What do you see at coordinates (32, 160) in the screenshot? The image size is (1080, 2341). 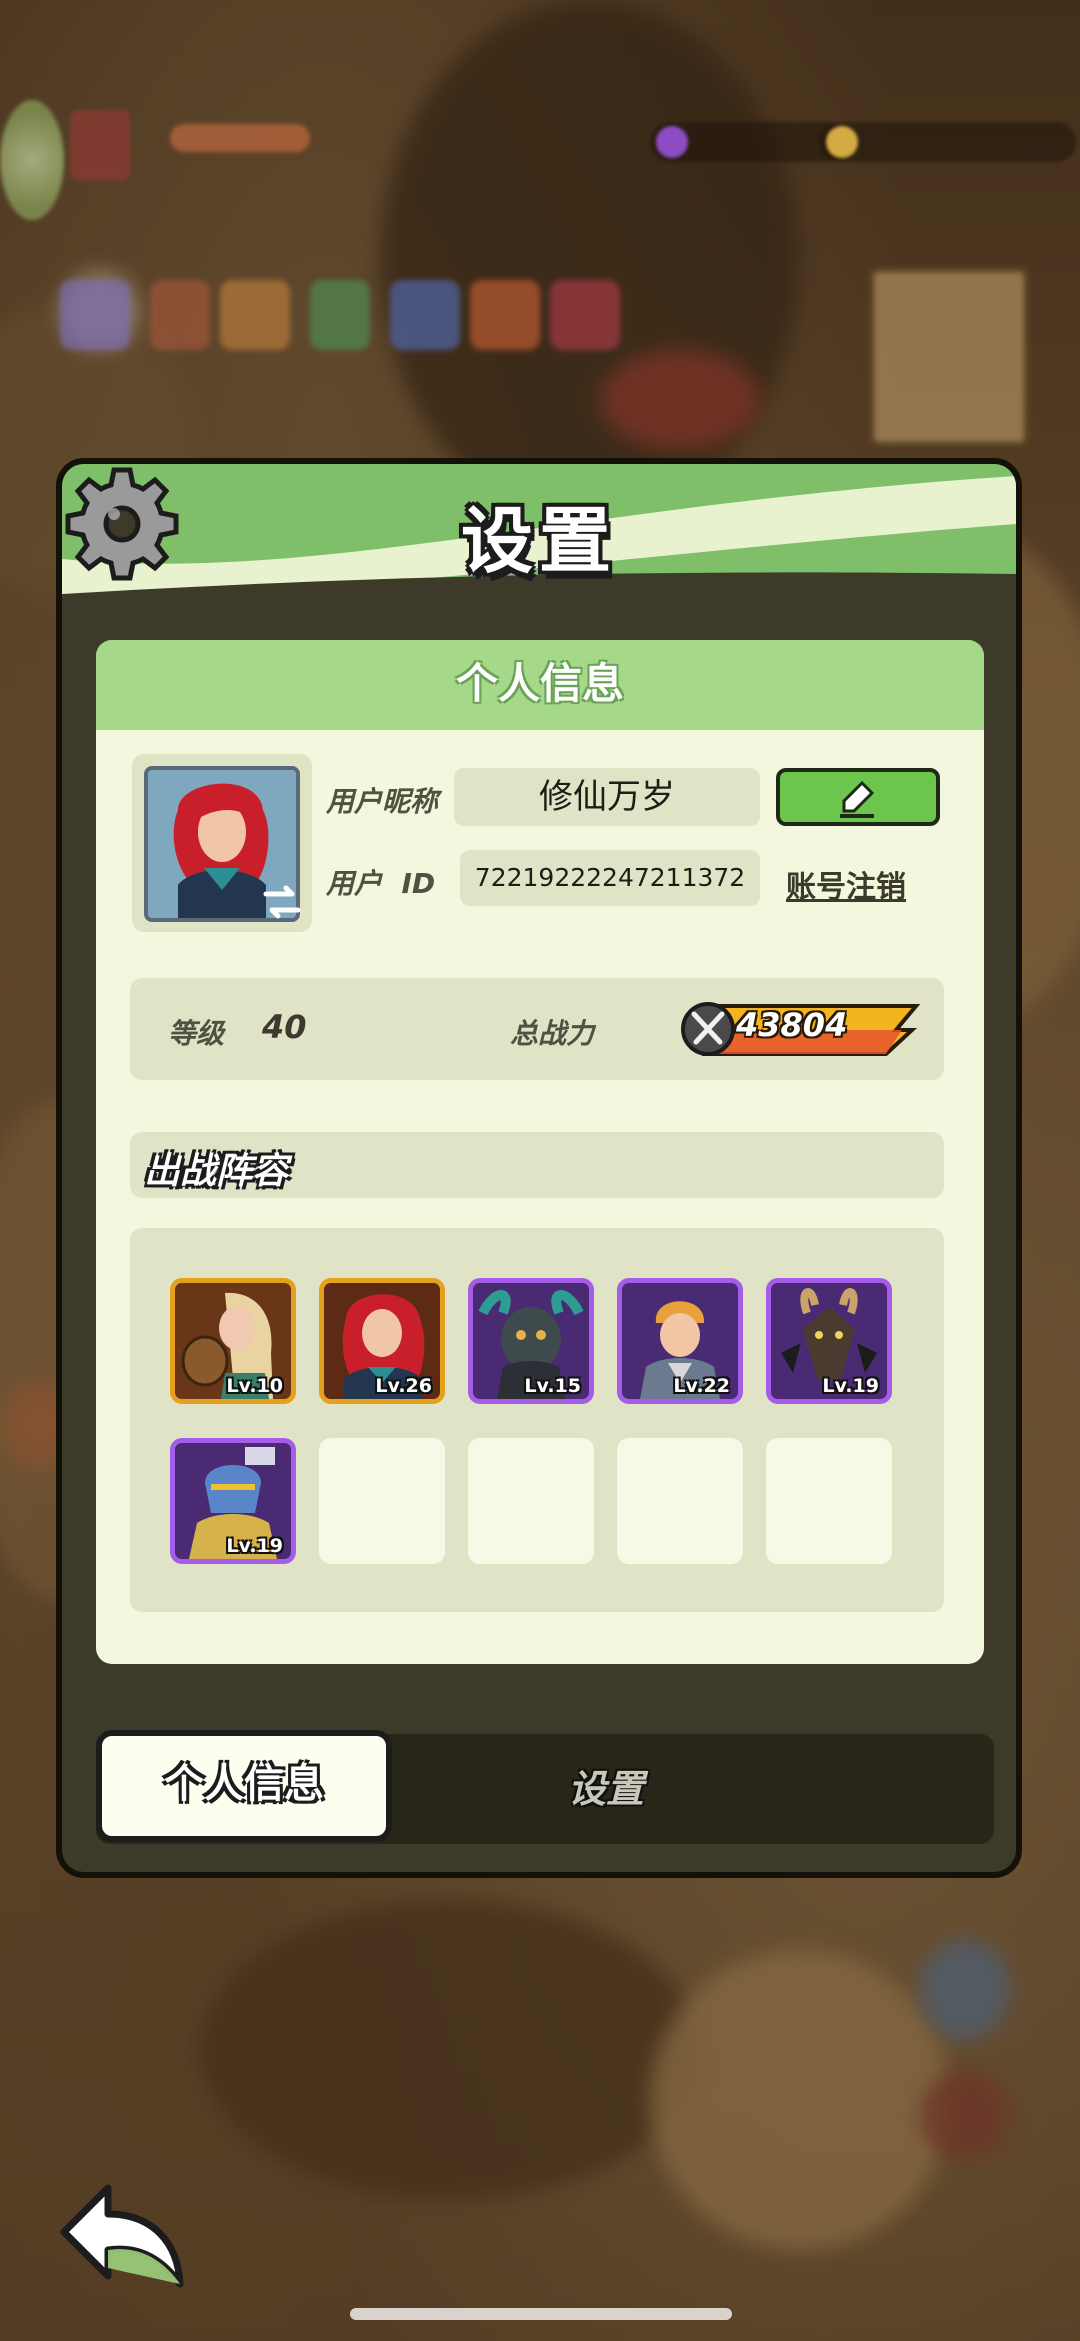 I see `hud-avatar` at bounding box center [32, 160].